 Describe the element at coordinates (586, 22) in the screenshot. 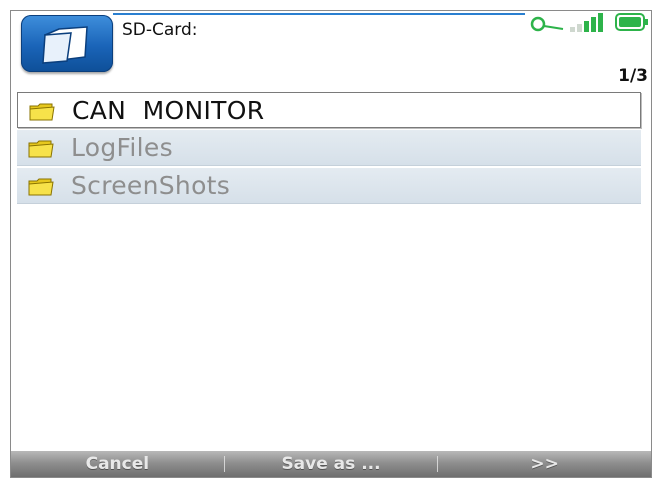

I see `signal-strength-icon` at that location.